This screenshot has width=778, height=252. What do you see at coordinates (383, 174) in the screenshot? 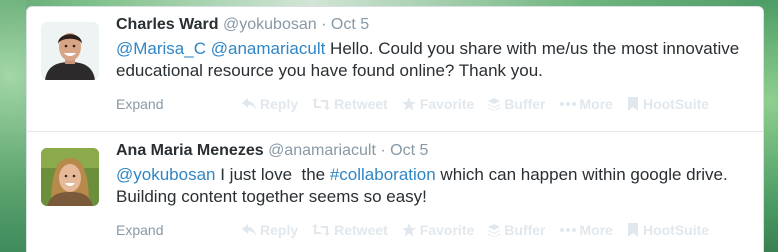
I see `hashtag-link: #collaboration` at bounding box center [383, 174].